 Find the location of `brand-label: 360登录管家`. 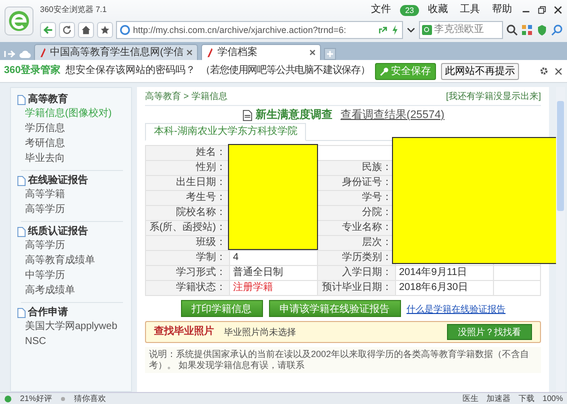

brand-label: 360登录管家 is located at coordinates (32, 71).